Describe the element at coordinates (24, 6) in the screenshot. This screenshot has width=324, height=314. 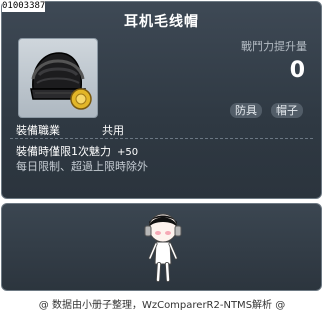
I see `item-id: 01003387` at that location.